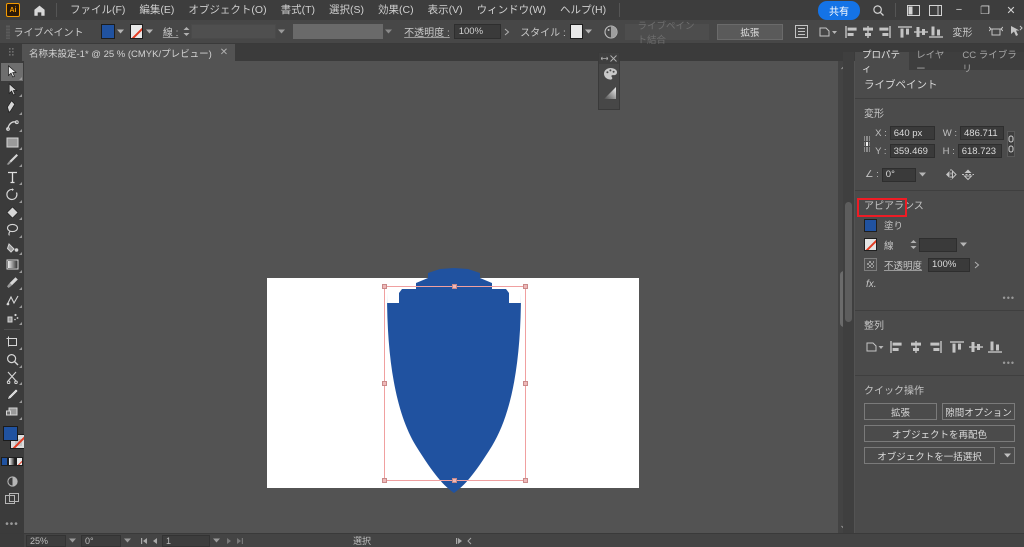 Image resolution: width=1024 pixels, height=547 pixels. I want to click on document-tab: 名称未設定-1* @ 25 % (CMYK/プレビュー) ✕, so click(129, 52).